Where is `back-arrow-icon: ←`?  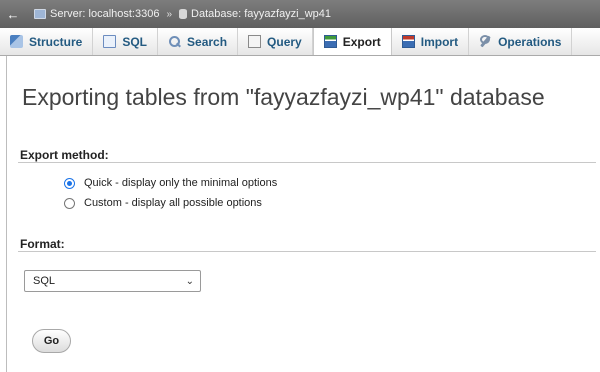 back-arrow-icon: ← is located at coordinates (13, 14).